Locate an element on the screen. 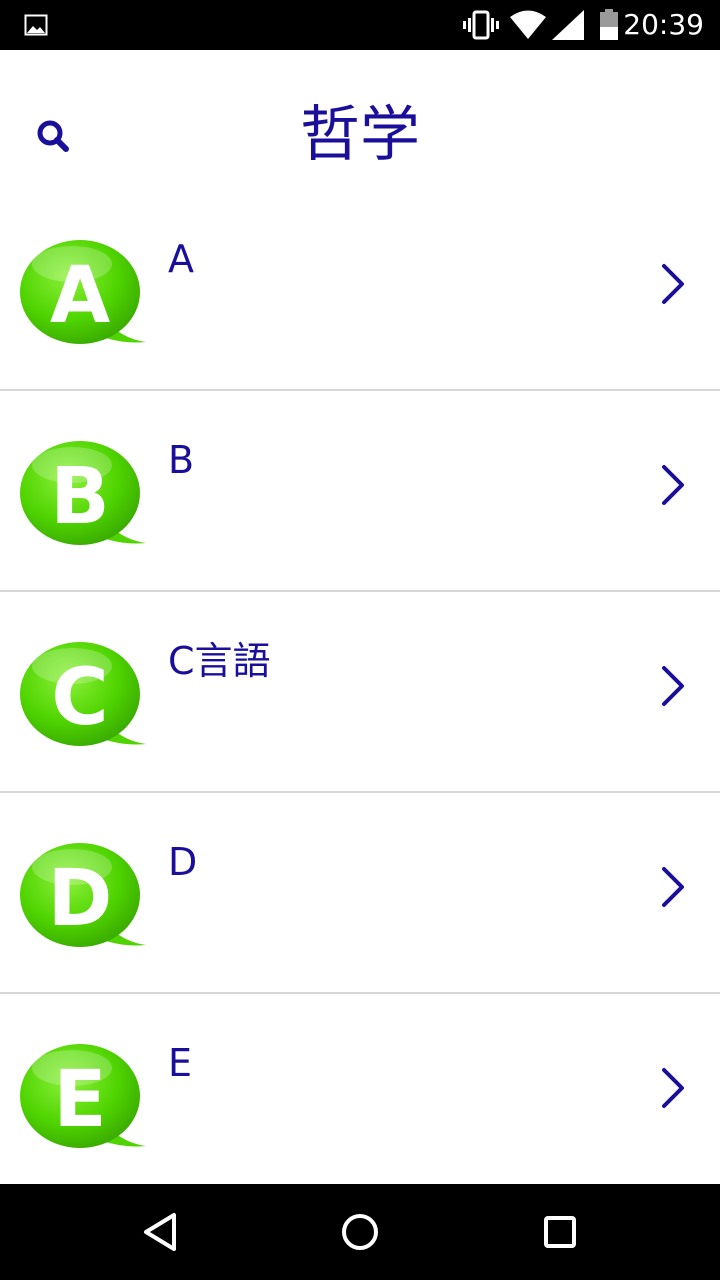 The image size is (720, 1280). status-bar: 20:39 is located at coordinates (360, 25).